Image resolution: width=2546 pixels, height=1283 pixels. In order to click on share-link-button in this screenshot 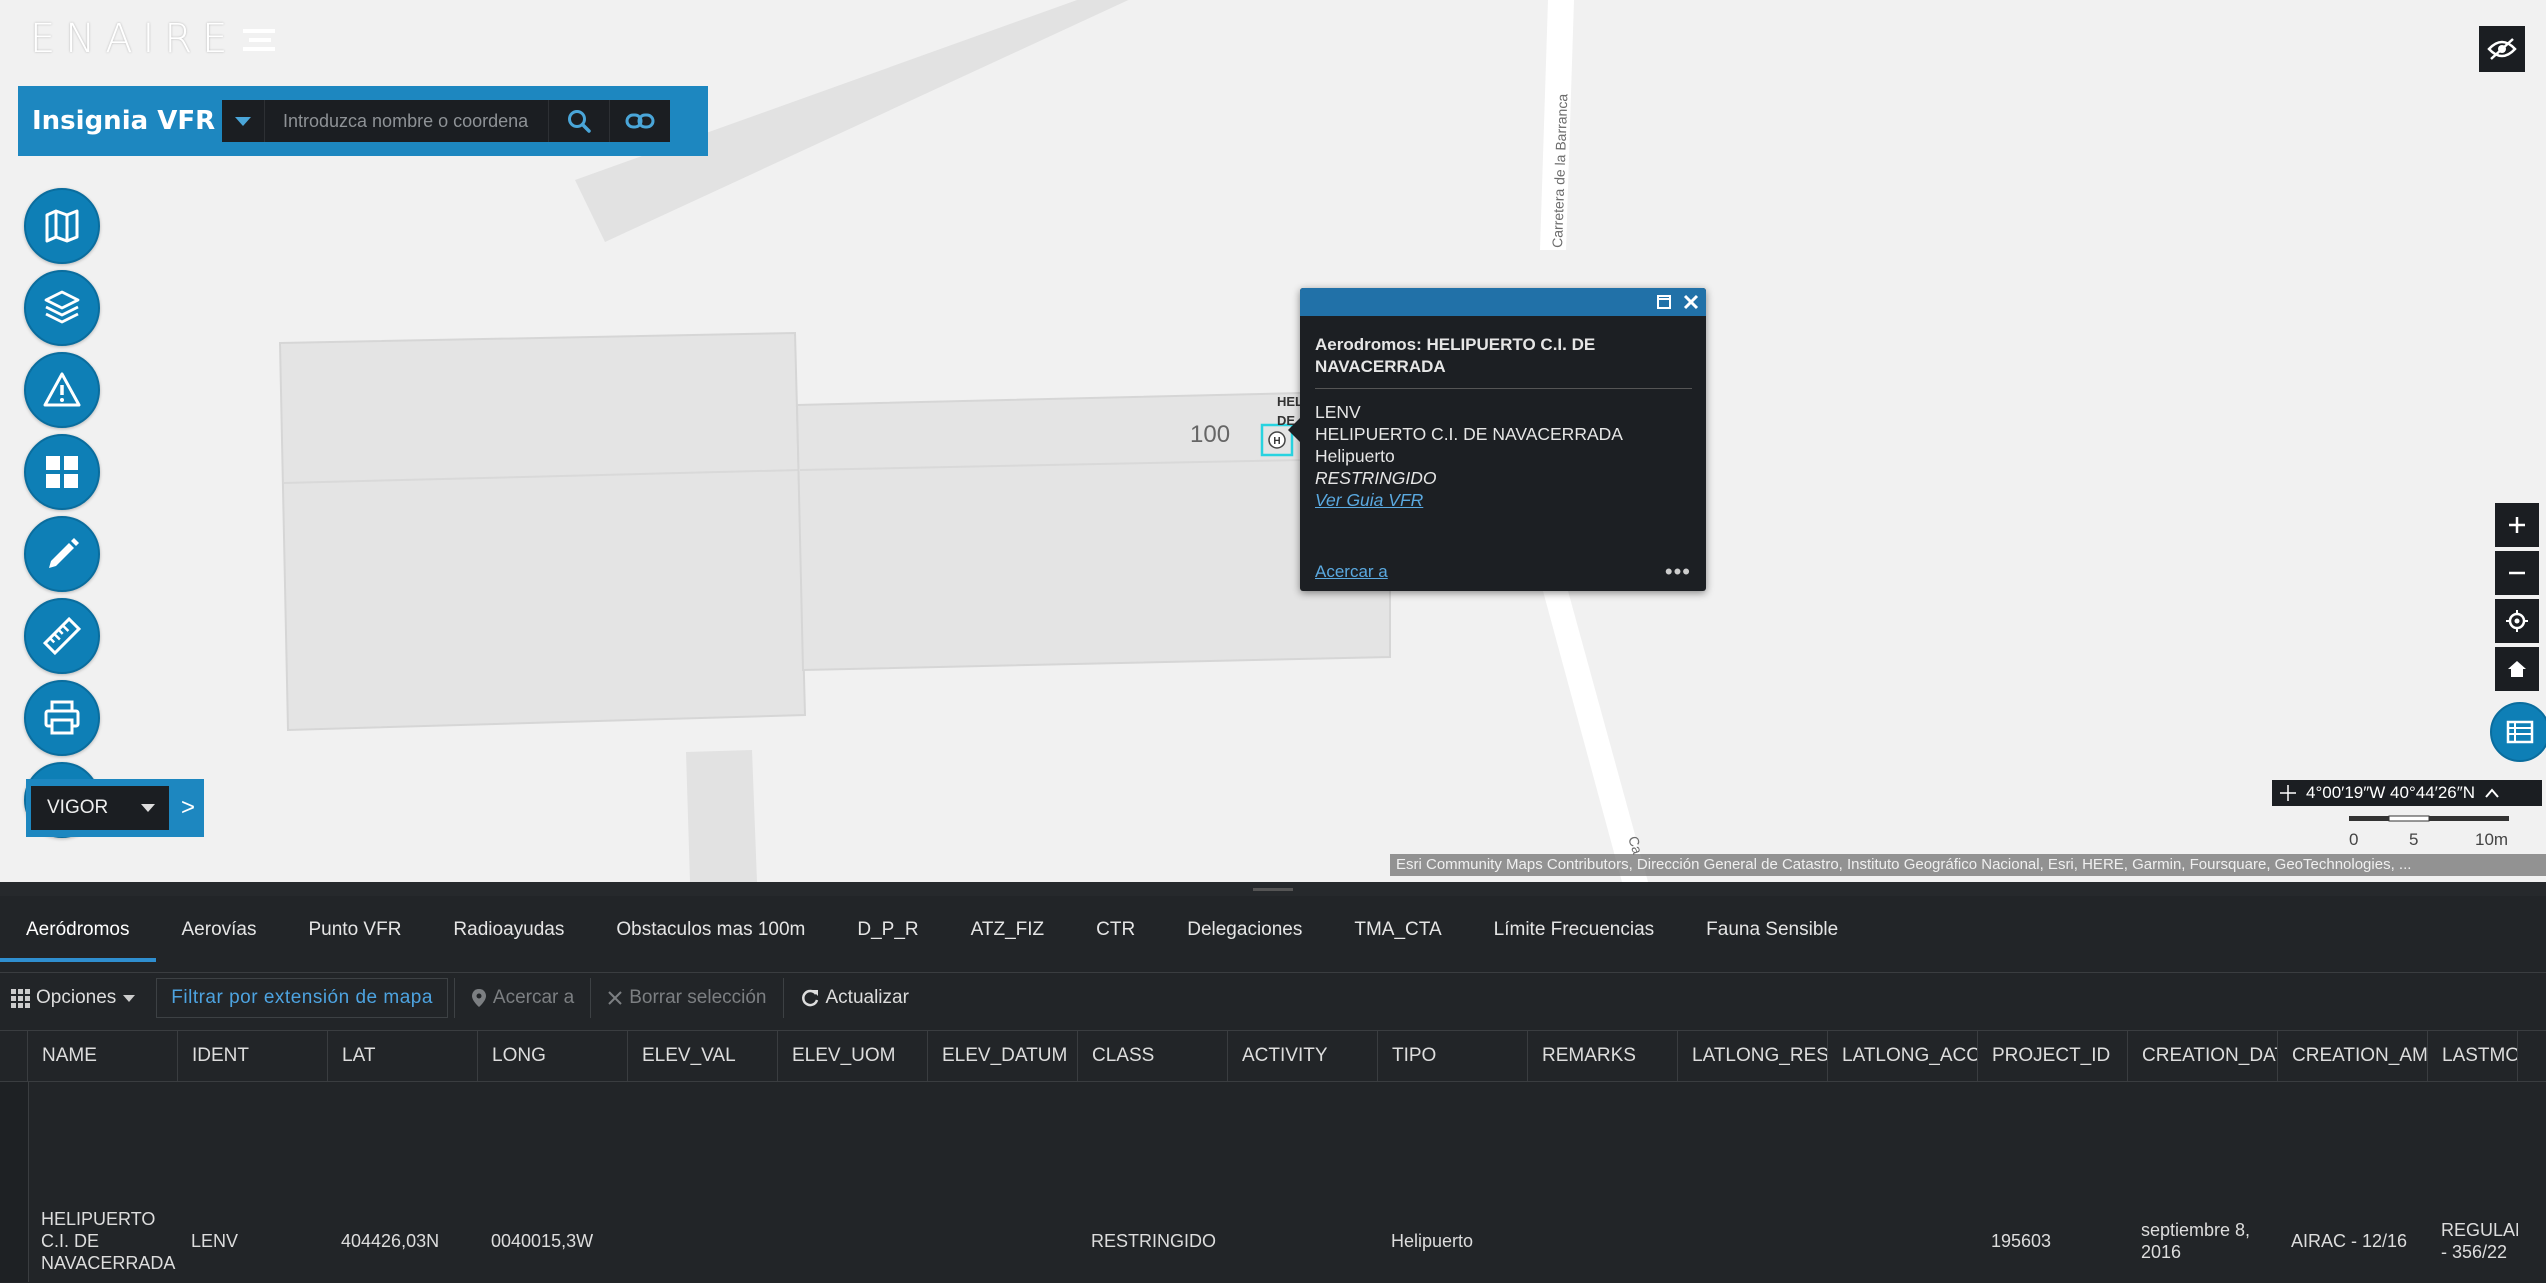, I will do `click(639, 121)`.